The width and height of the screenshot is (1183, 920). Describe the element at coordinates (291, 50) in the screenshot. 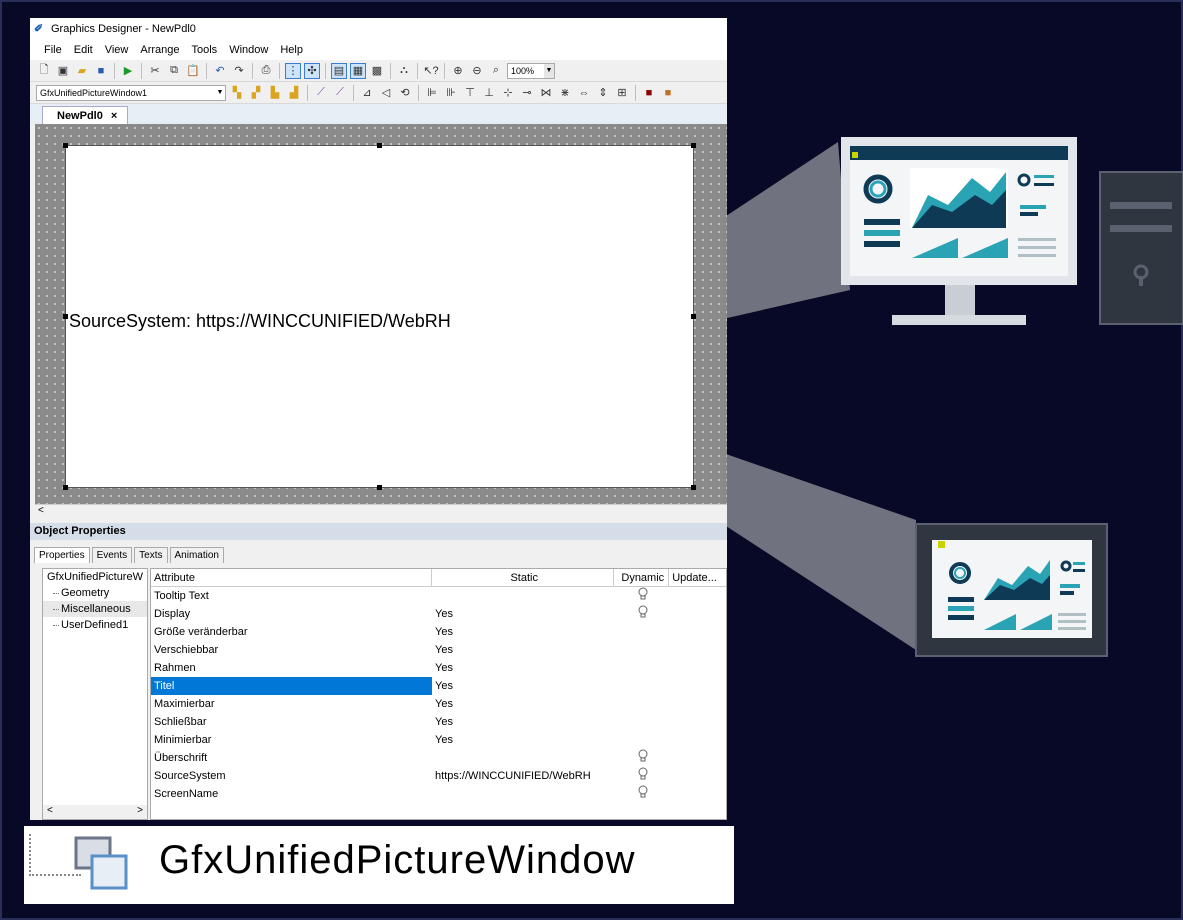

I see `menu-help: Help` at that location.